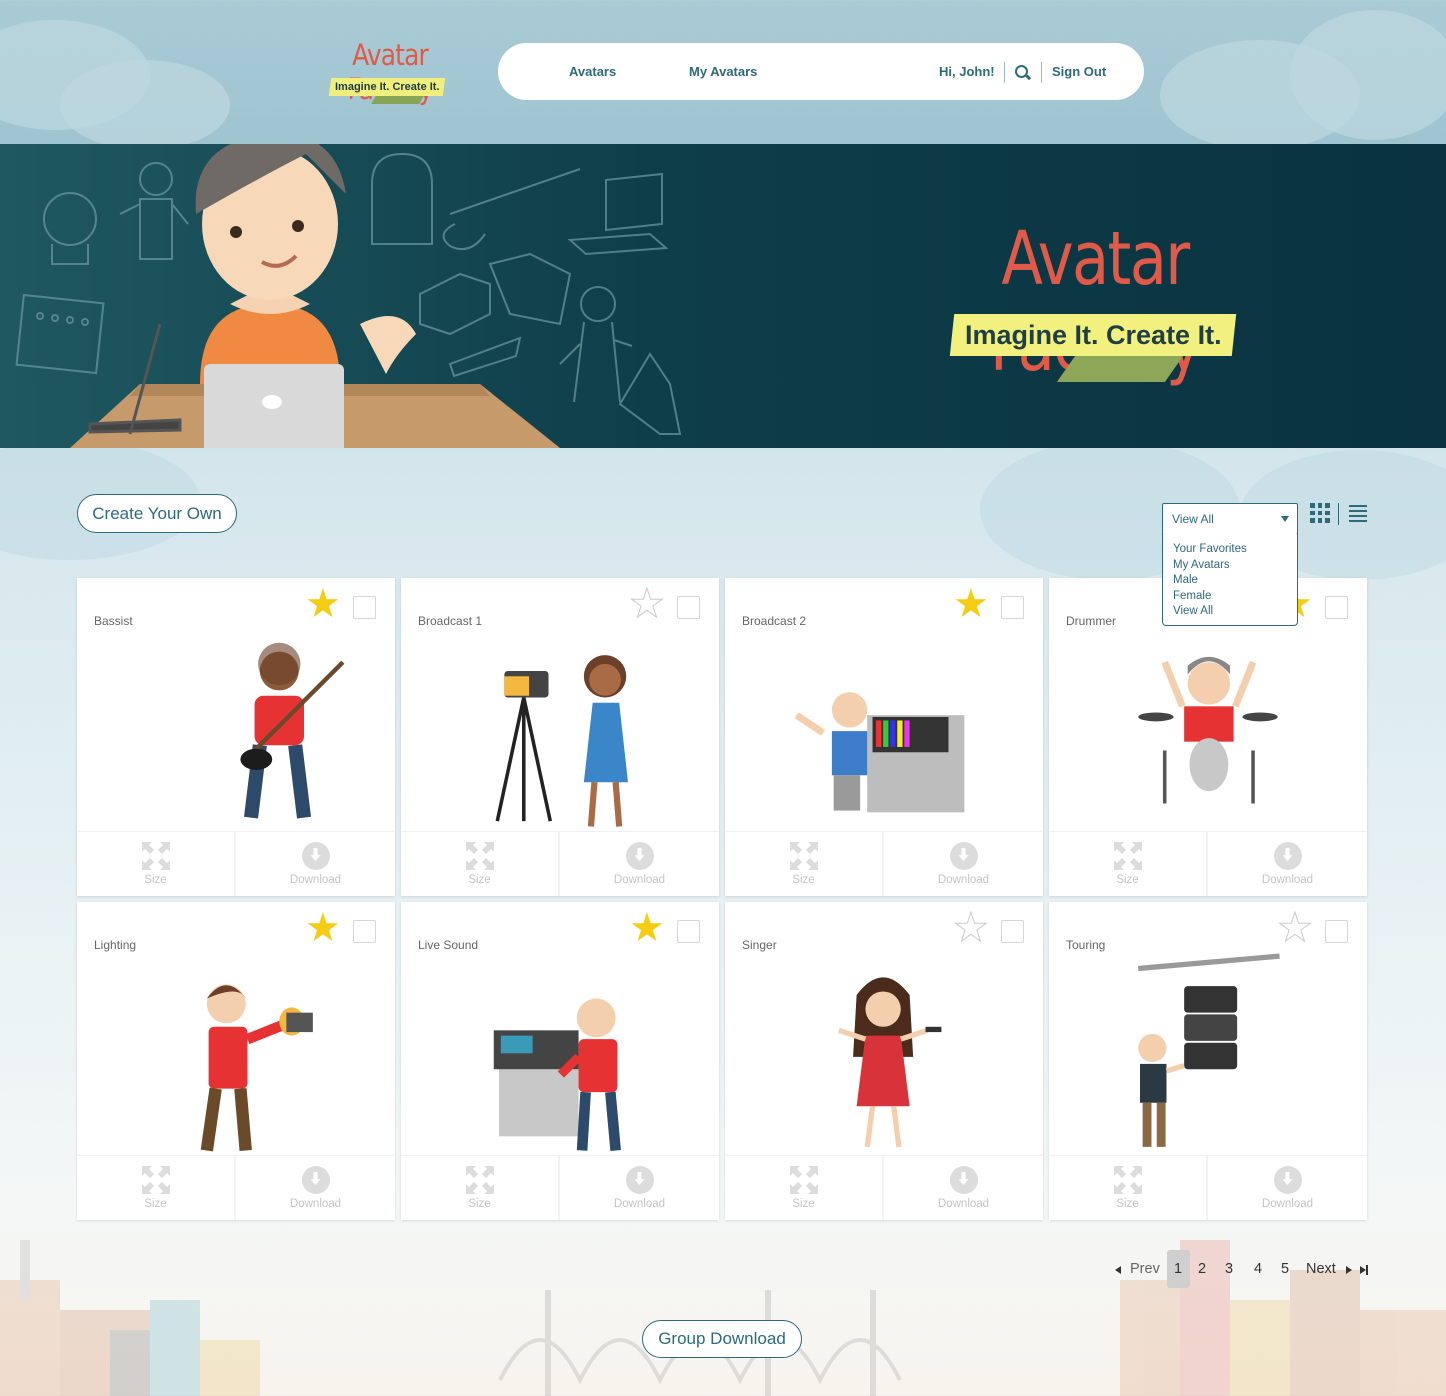  Describe the element at coordinates (390, 75) in the screenshot. I see `site-logo: Avatar Factory Imagine It. Create It.` at that location.